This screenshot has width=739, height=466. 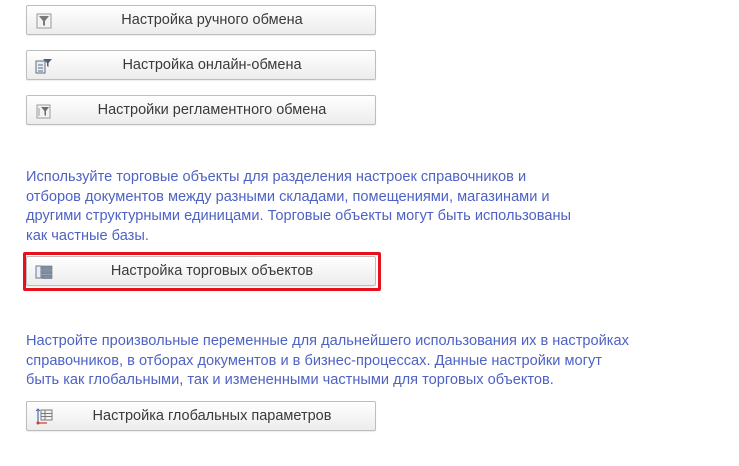 What do you see at coordinates (44, 21) in the screenshot?
I see `funnel-icon` at bounding box center [44, 21].